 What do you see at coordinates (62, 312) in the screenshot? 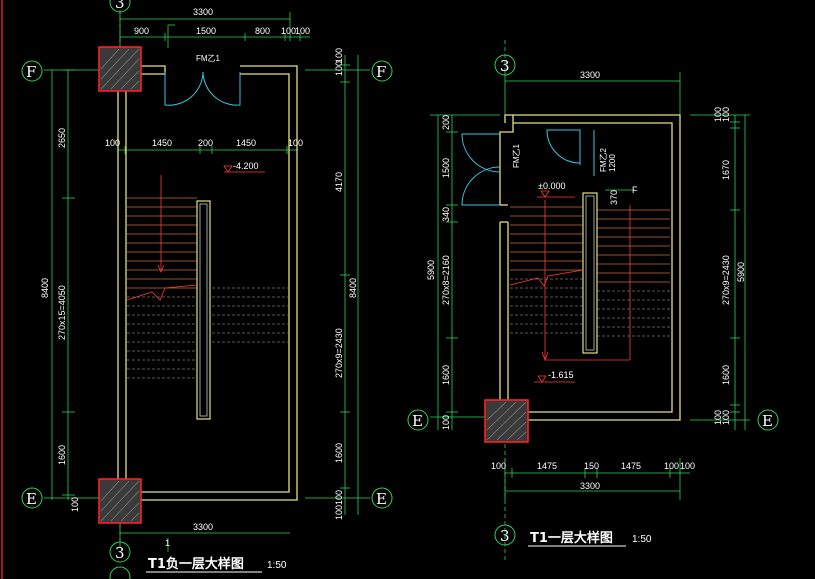
I see `left-plan-dim-left-2: 270x15=4050` at bounding box center [62, 312].